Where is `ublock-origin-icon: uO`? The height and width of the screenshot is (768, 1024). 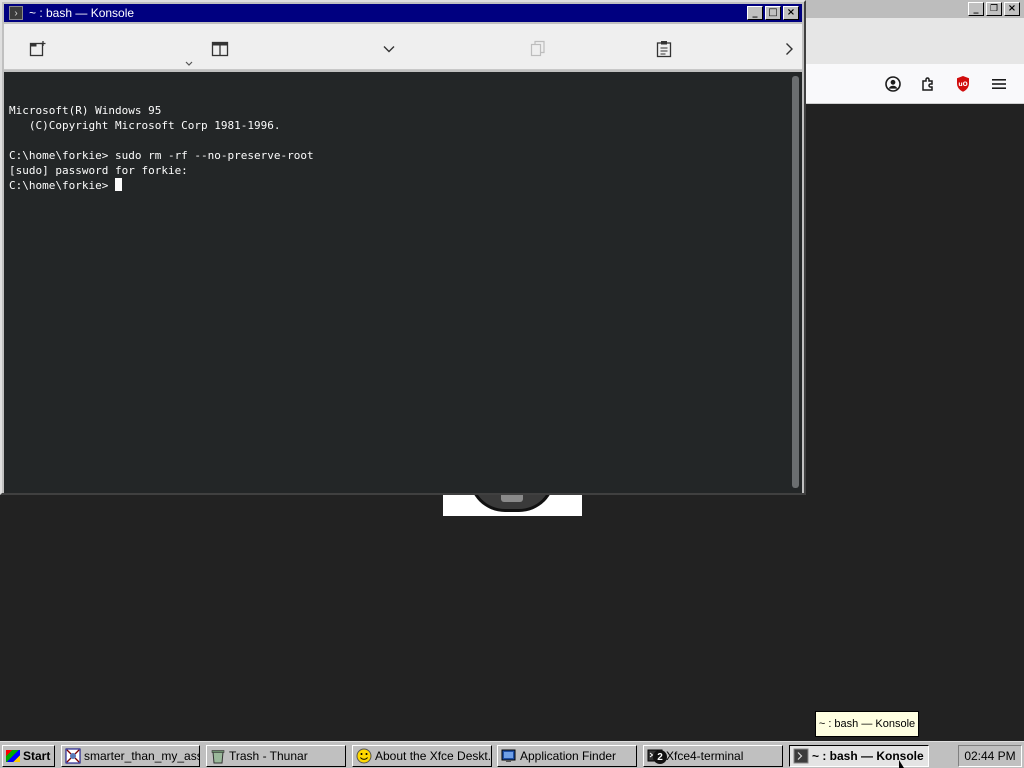
ublock-origin-icon: uO is located at coordinates (963, 84).